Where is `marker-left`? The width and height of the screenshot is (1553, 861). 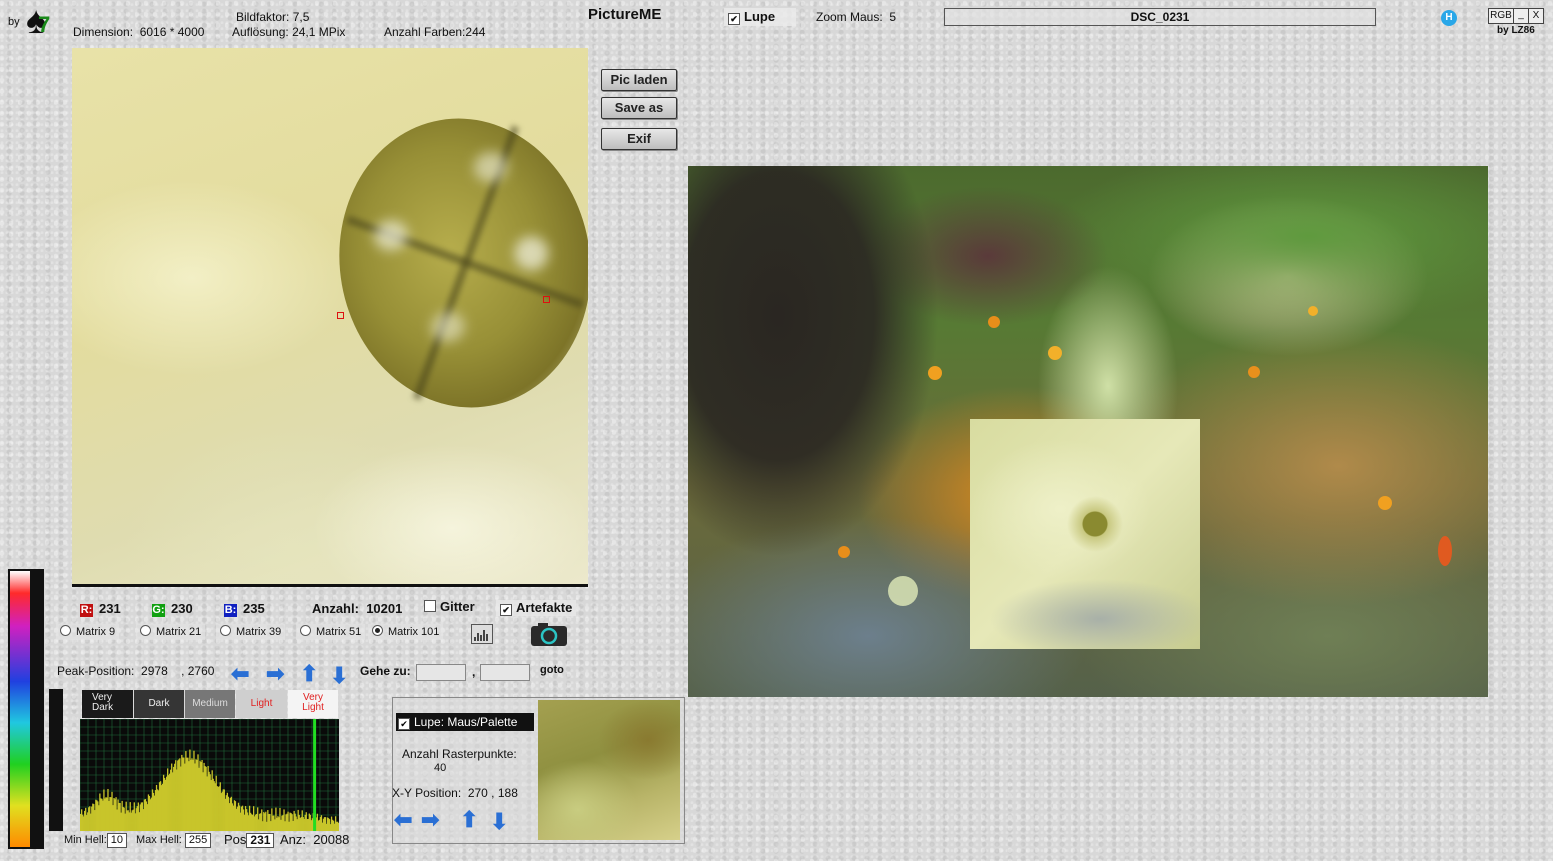 marker-left is located at coordinates (340, 315).